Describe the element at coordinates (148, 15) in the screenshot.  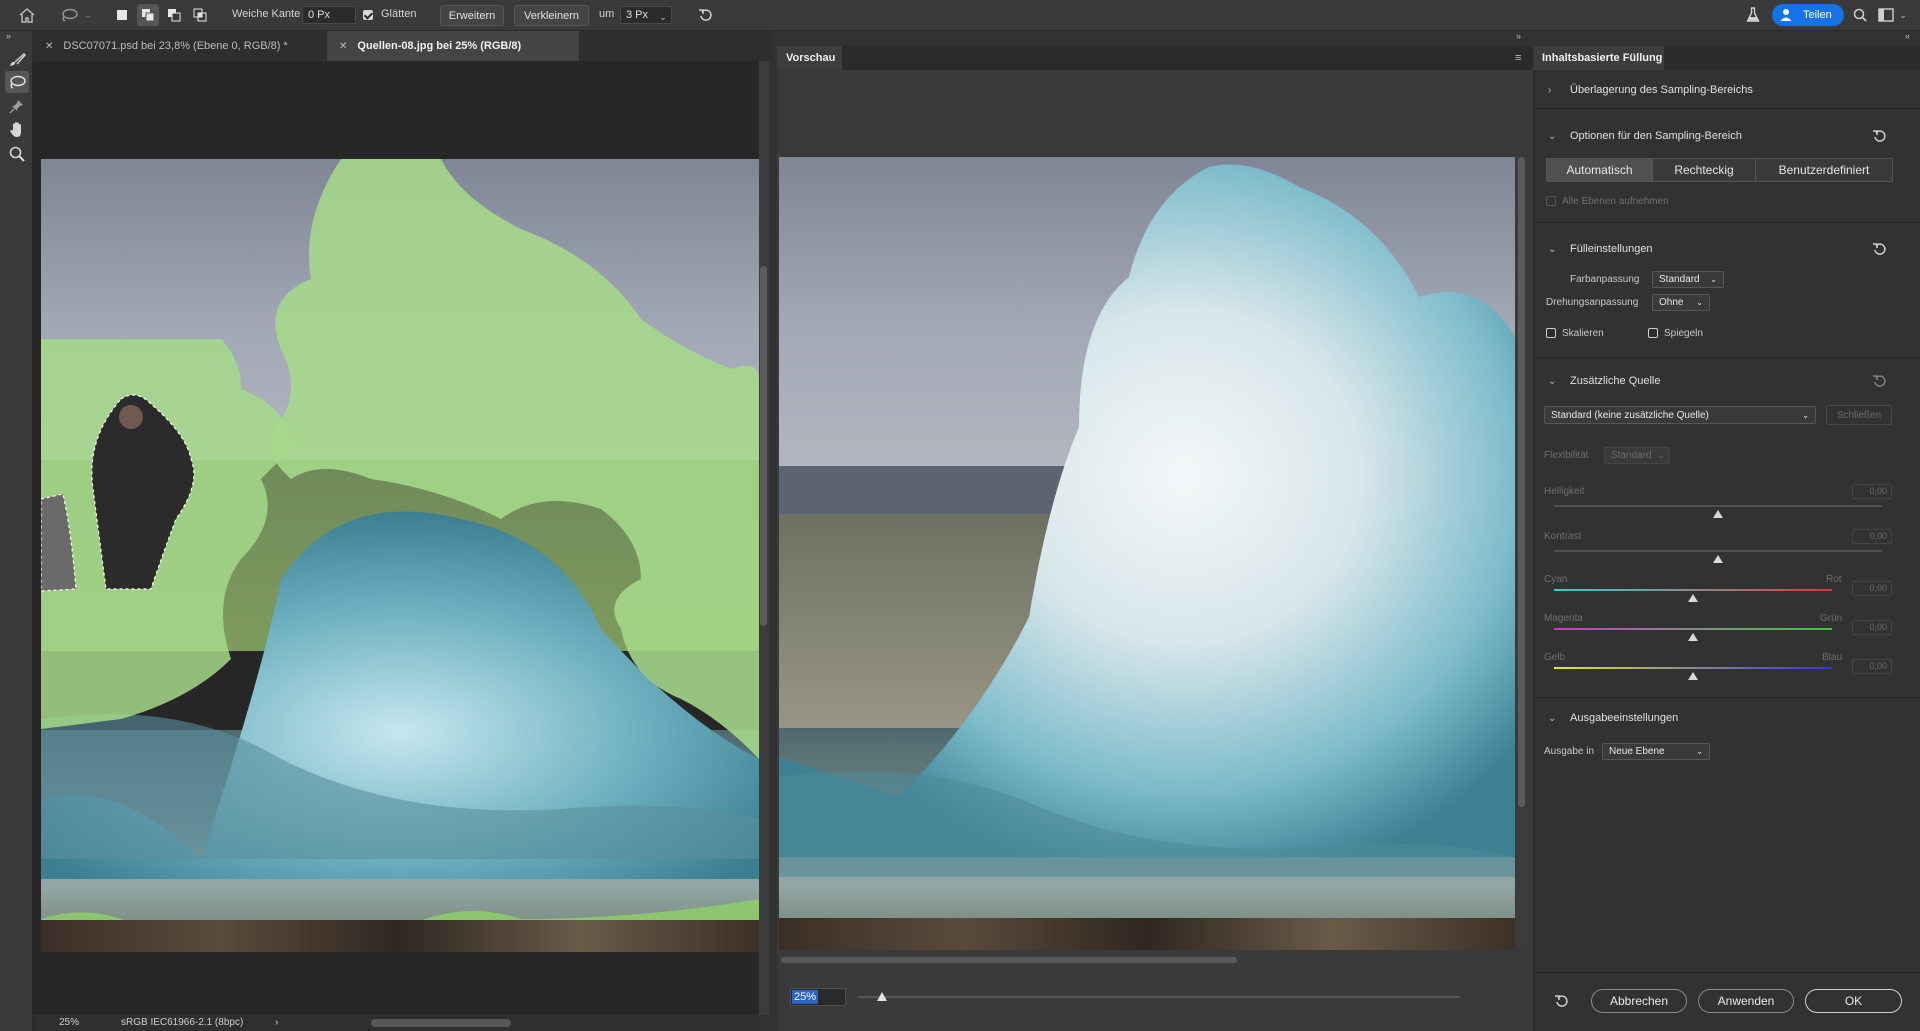
I see `add-selection-icon` at that location.